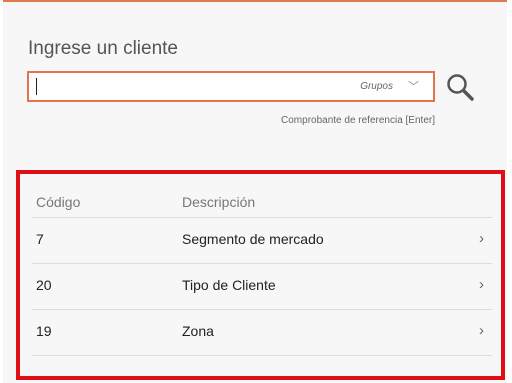 This screenshot has width=512, height=383. Describe the element at coordinates (460, 87) in the screenshot. I see `search-icon` at that location.